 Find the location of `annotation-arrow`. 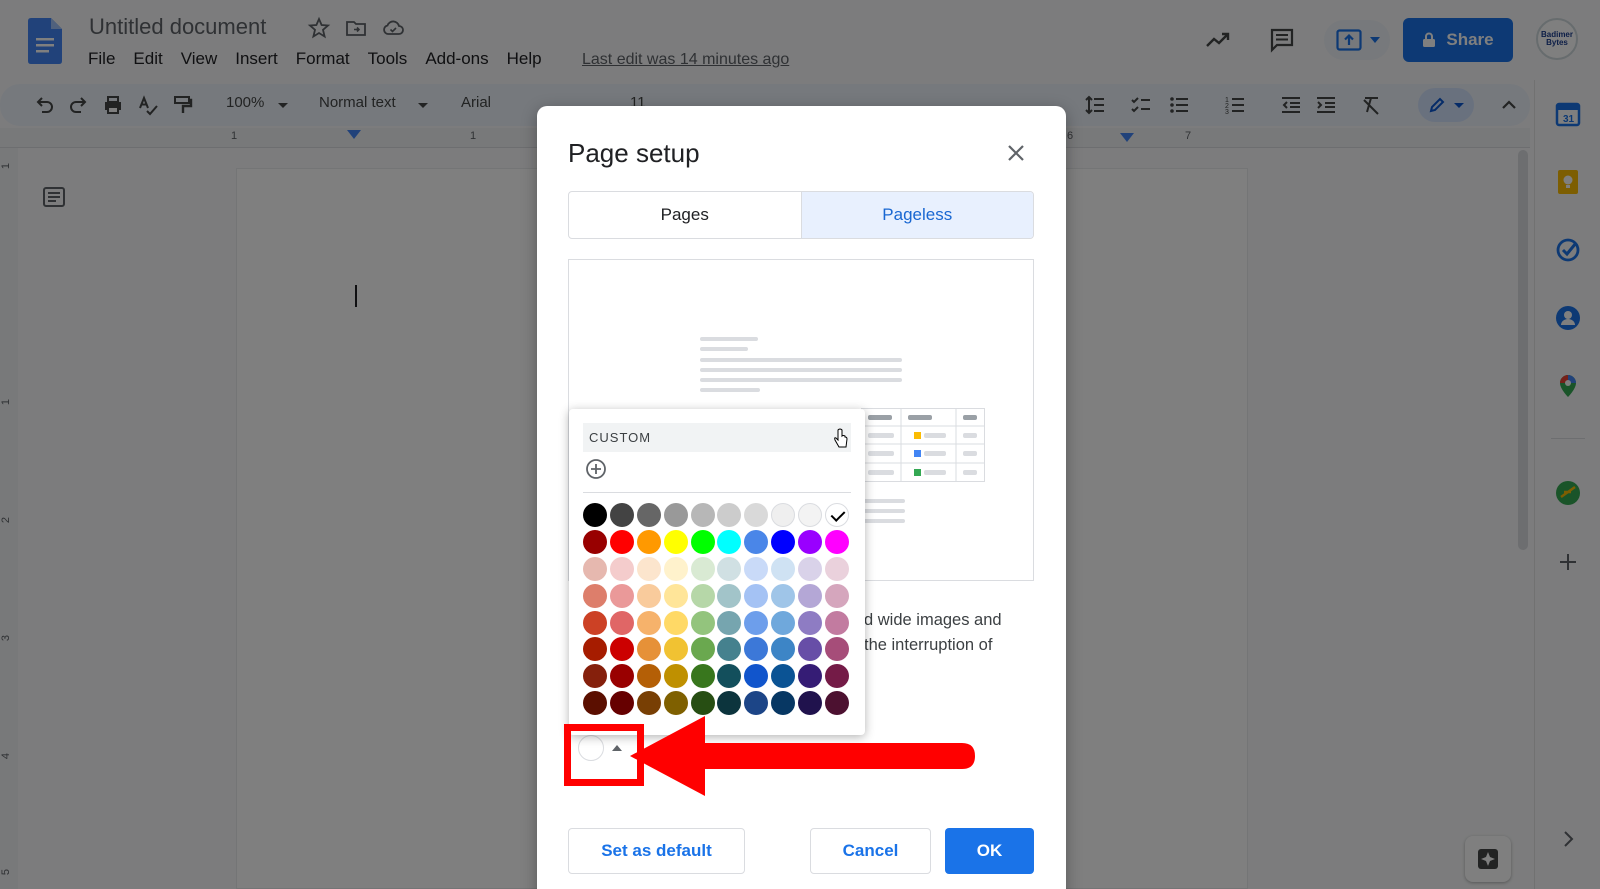

annotation-arrow is located at coordinates (802, 756).